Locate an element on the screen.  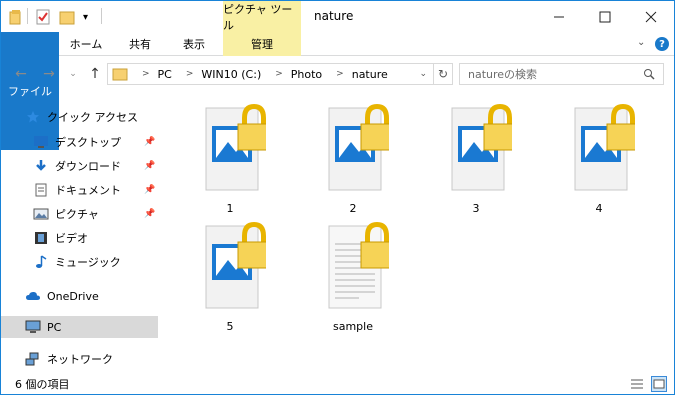
pictures-icon is located at coordinates (41, 214).